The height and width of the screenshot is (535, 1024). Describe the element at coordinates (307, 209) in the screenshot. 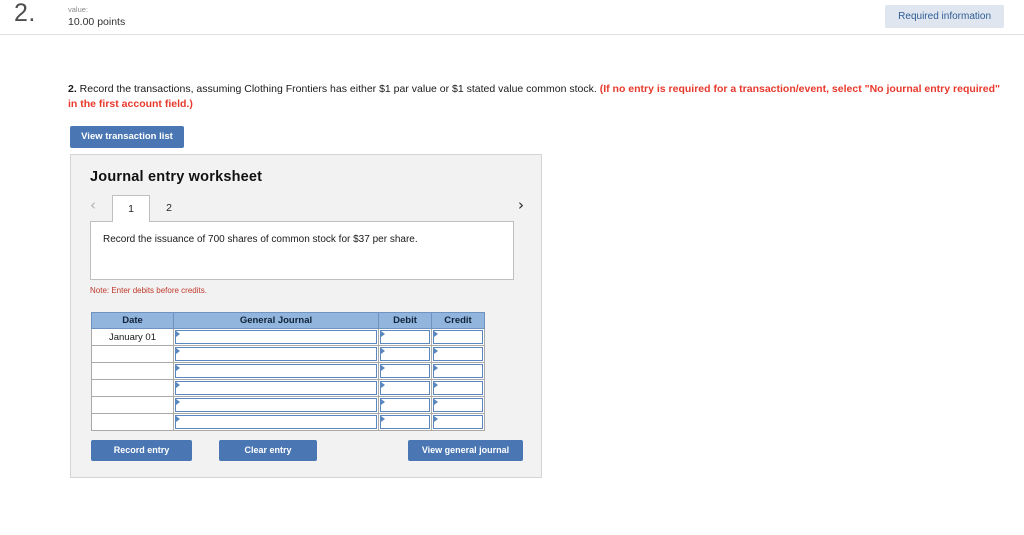

I see `worksheet-tabs: ‹ 1 2 ›` at that location.